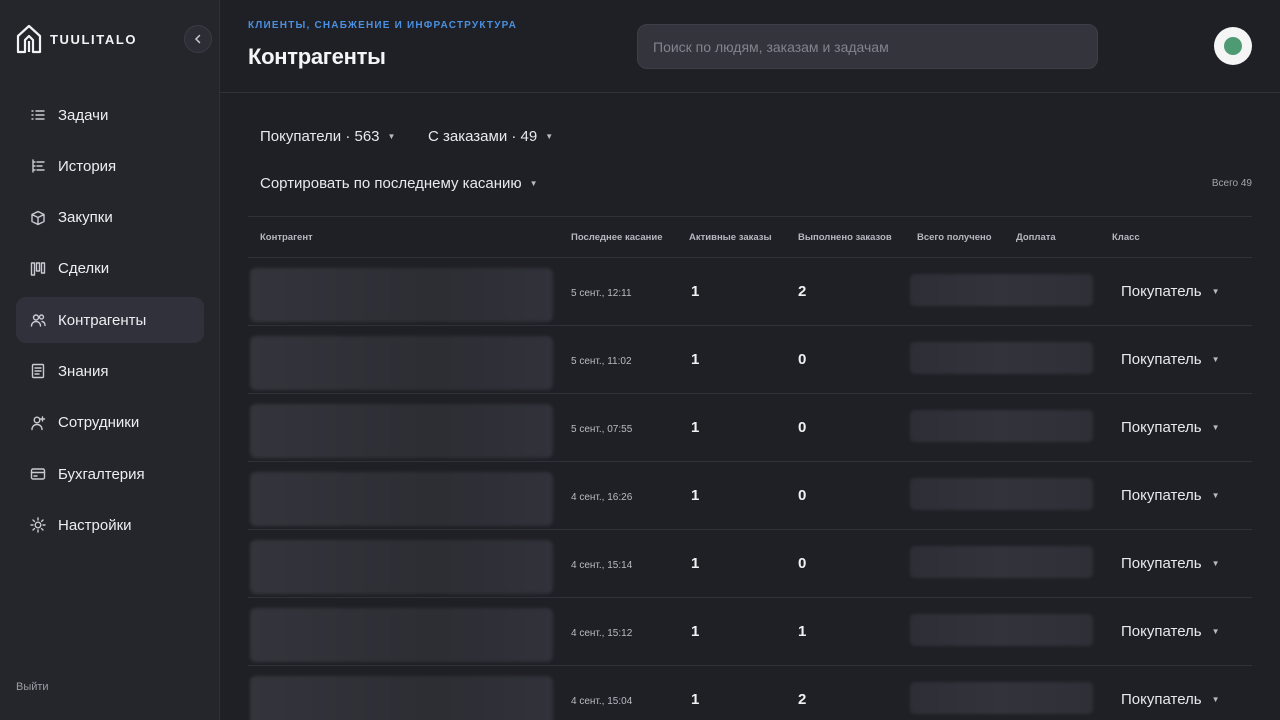 Image resolution: width=1280 pixels, height=720 pixels. What do you see at coordinates (38, 320) in the screenshot?
I see `users-icon` at bounding box center [38, 320].